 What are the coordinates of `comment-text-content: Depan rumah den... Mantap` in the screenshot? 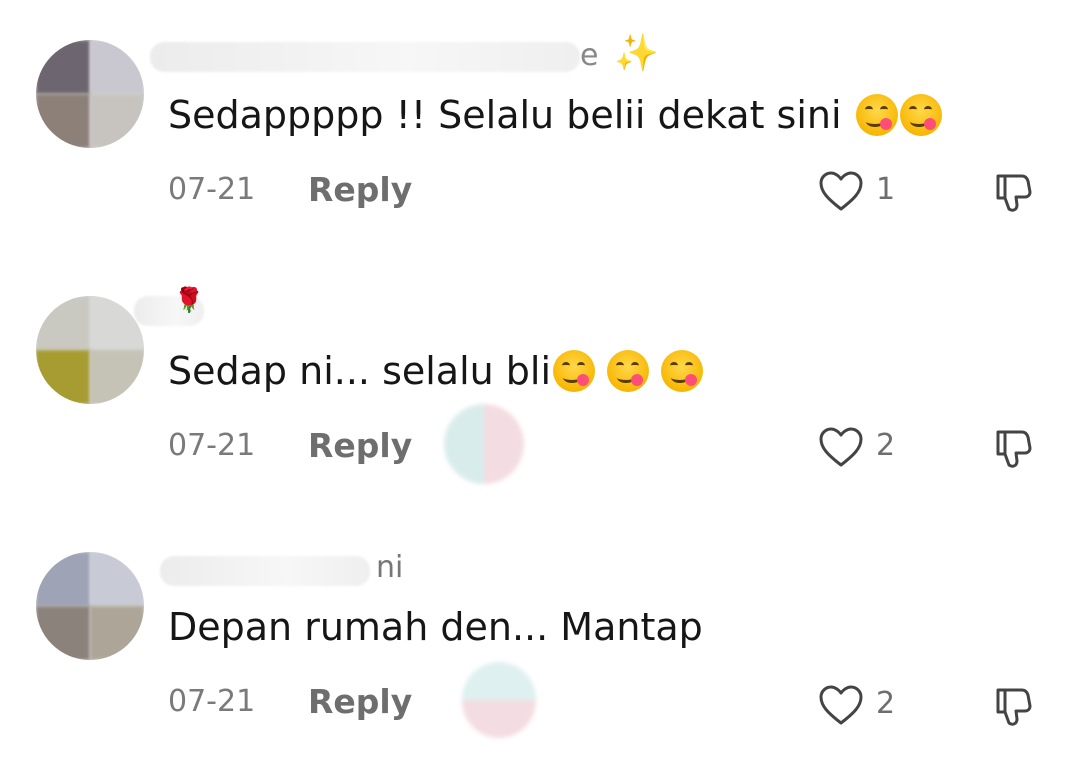 It's located at (435, 627).